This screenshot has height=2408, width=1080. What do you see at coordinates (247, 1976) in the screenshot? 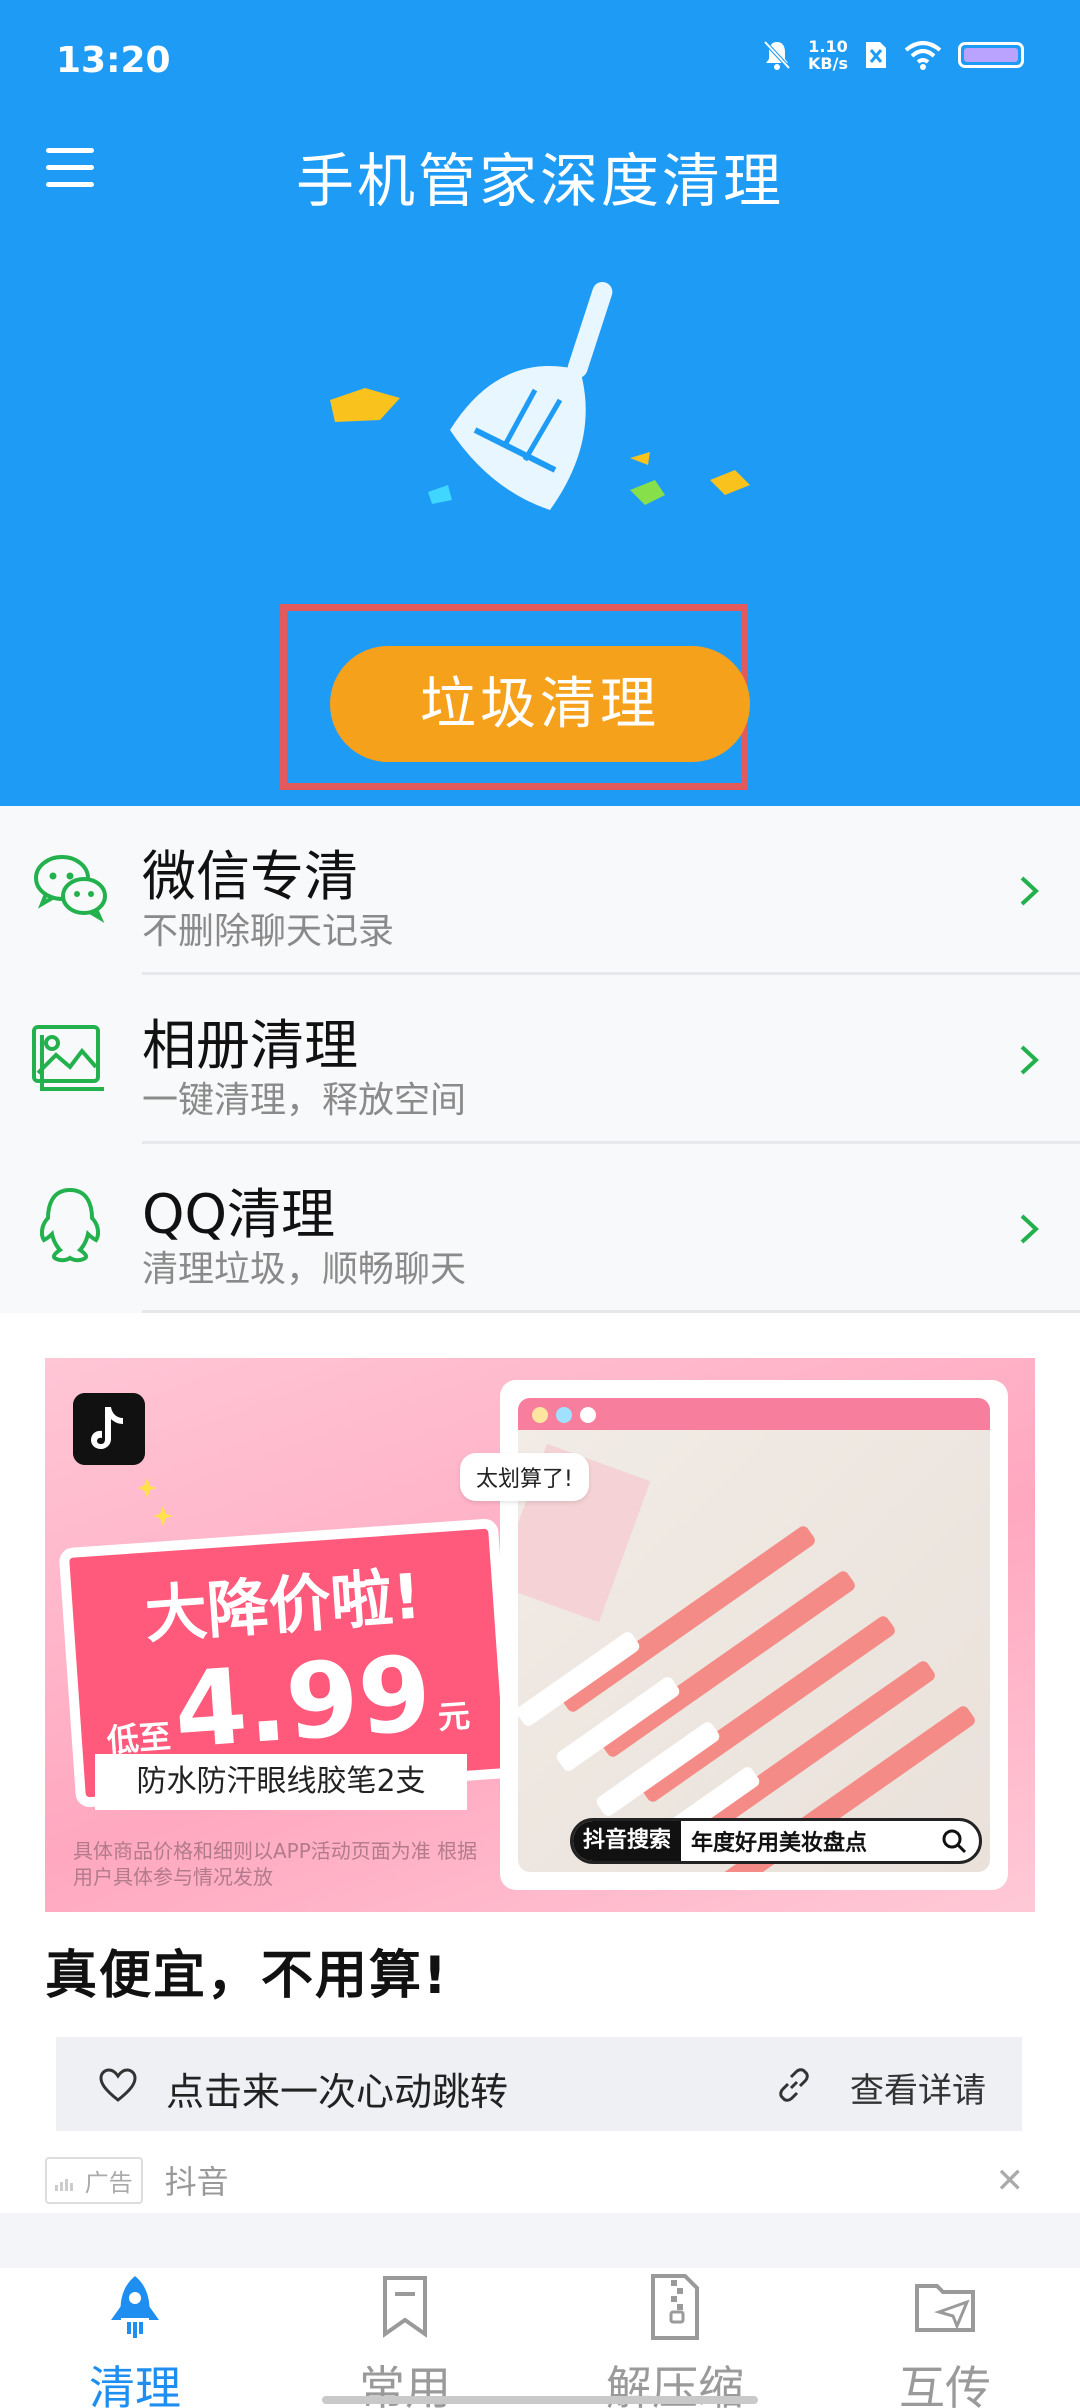
I see `ad-title: 真便宜，不用算!` at bounding box center [247, 1976].